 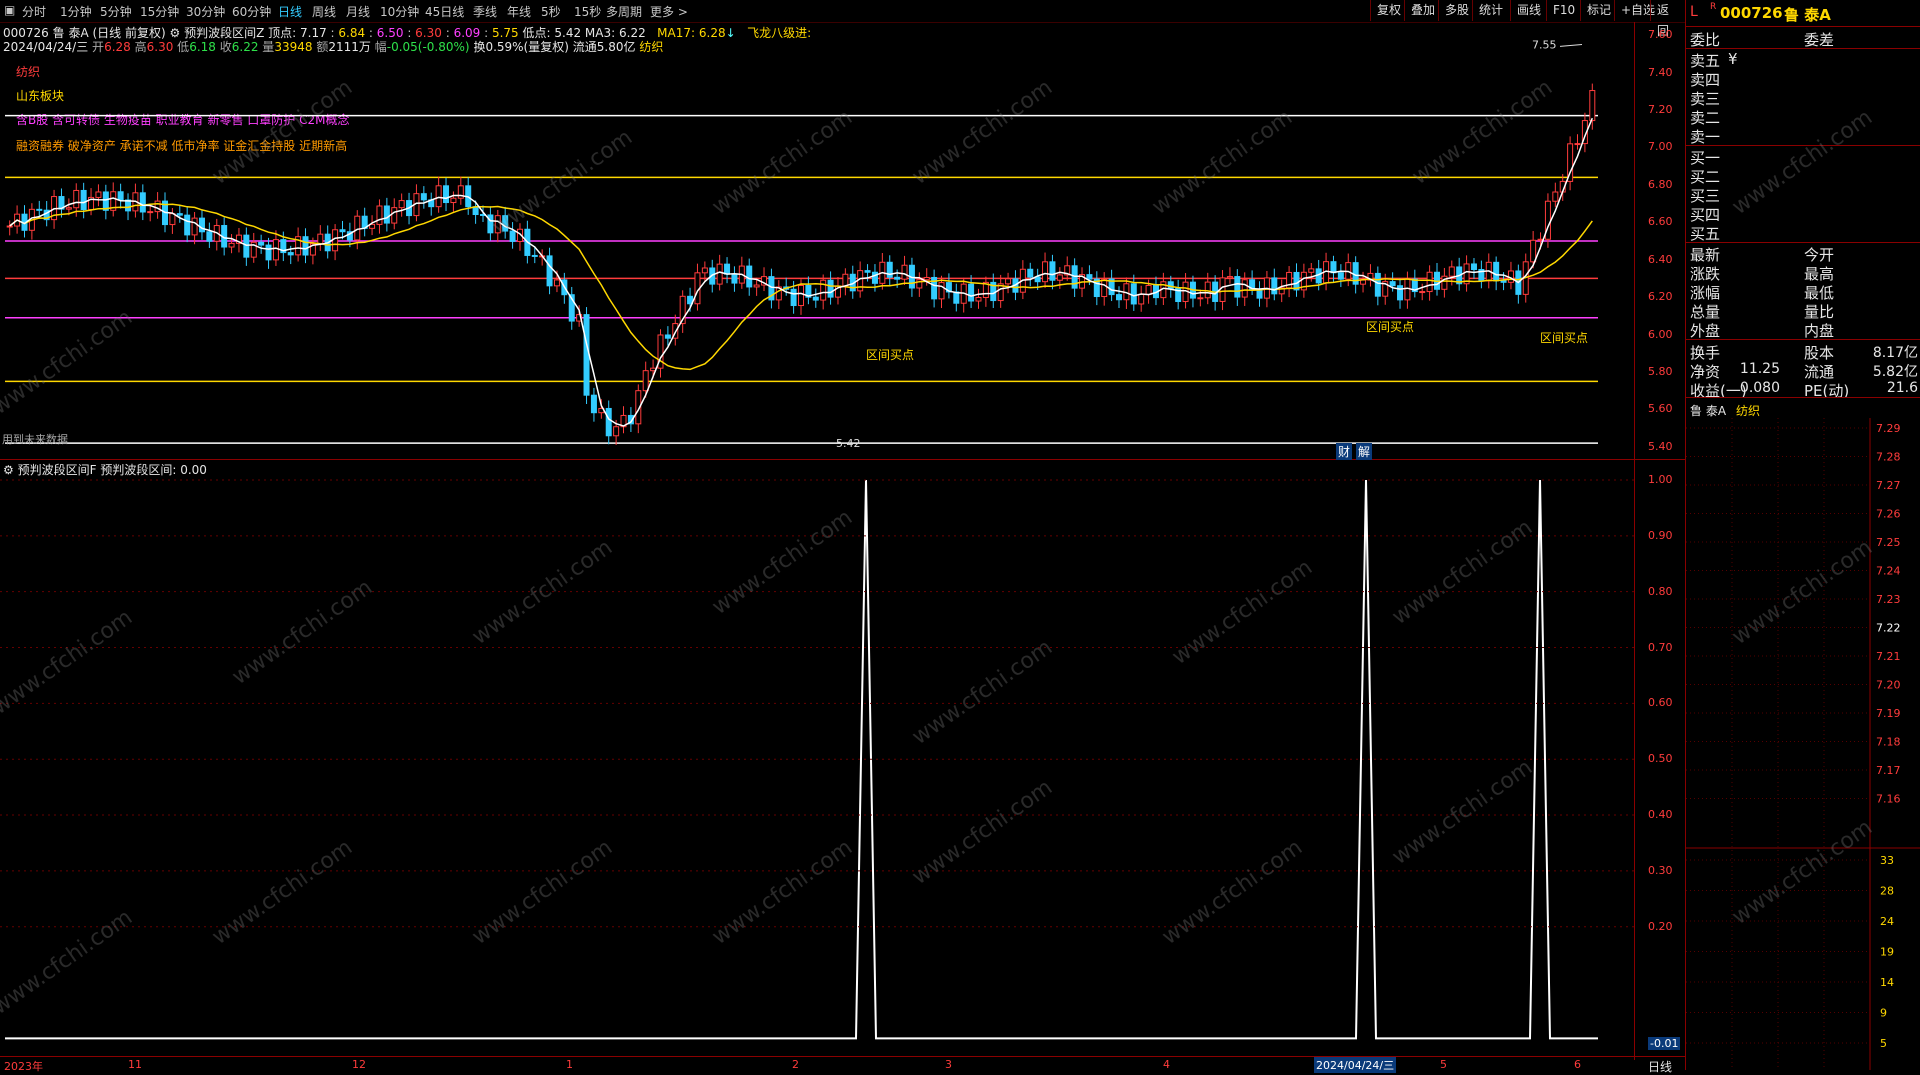 What do you see at coordinates (1887, 952) in the screenshot?
I see `mini-volume-tick: 19` at bounding box center [1887, 952].